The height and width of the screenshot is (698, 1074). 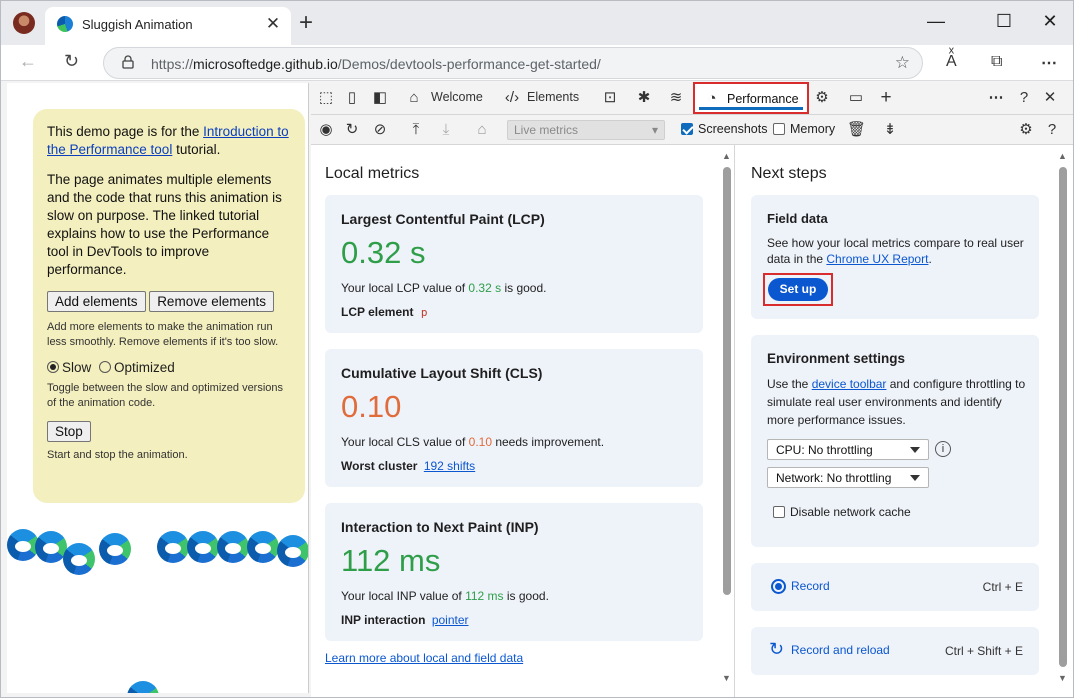 I want to click on console-icon: ⊡, so click(x=610, y=98).